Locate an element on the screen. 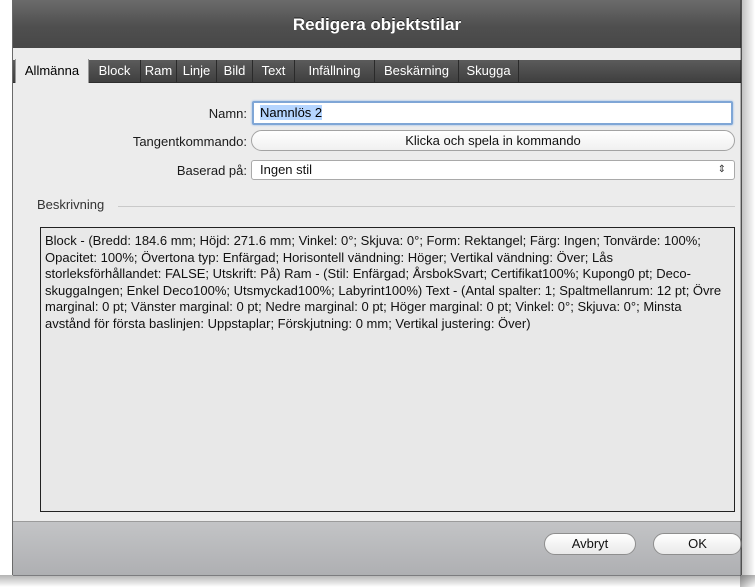 The height and width of the screenshot is (587, 755). ok-button: OK is located at coordinates (697, 544).